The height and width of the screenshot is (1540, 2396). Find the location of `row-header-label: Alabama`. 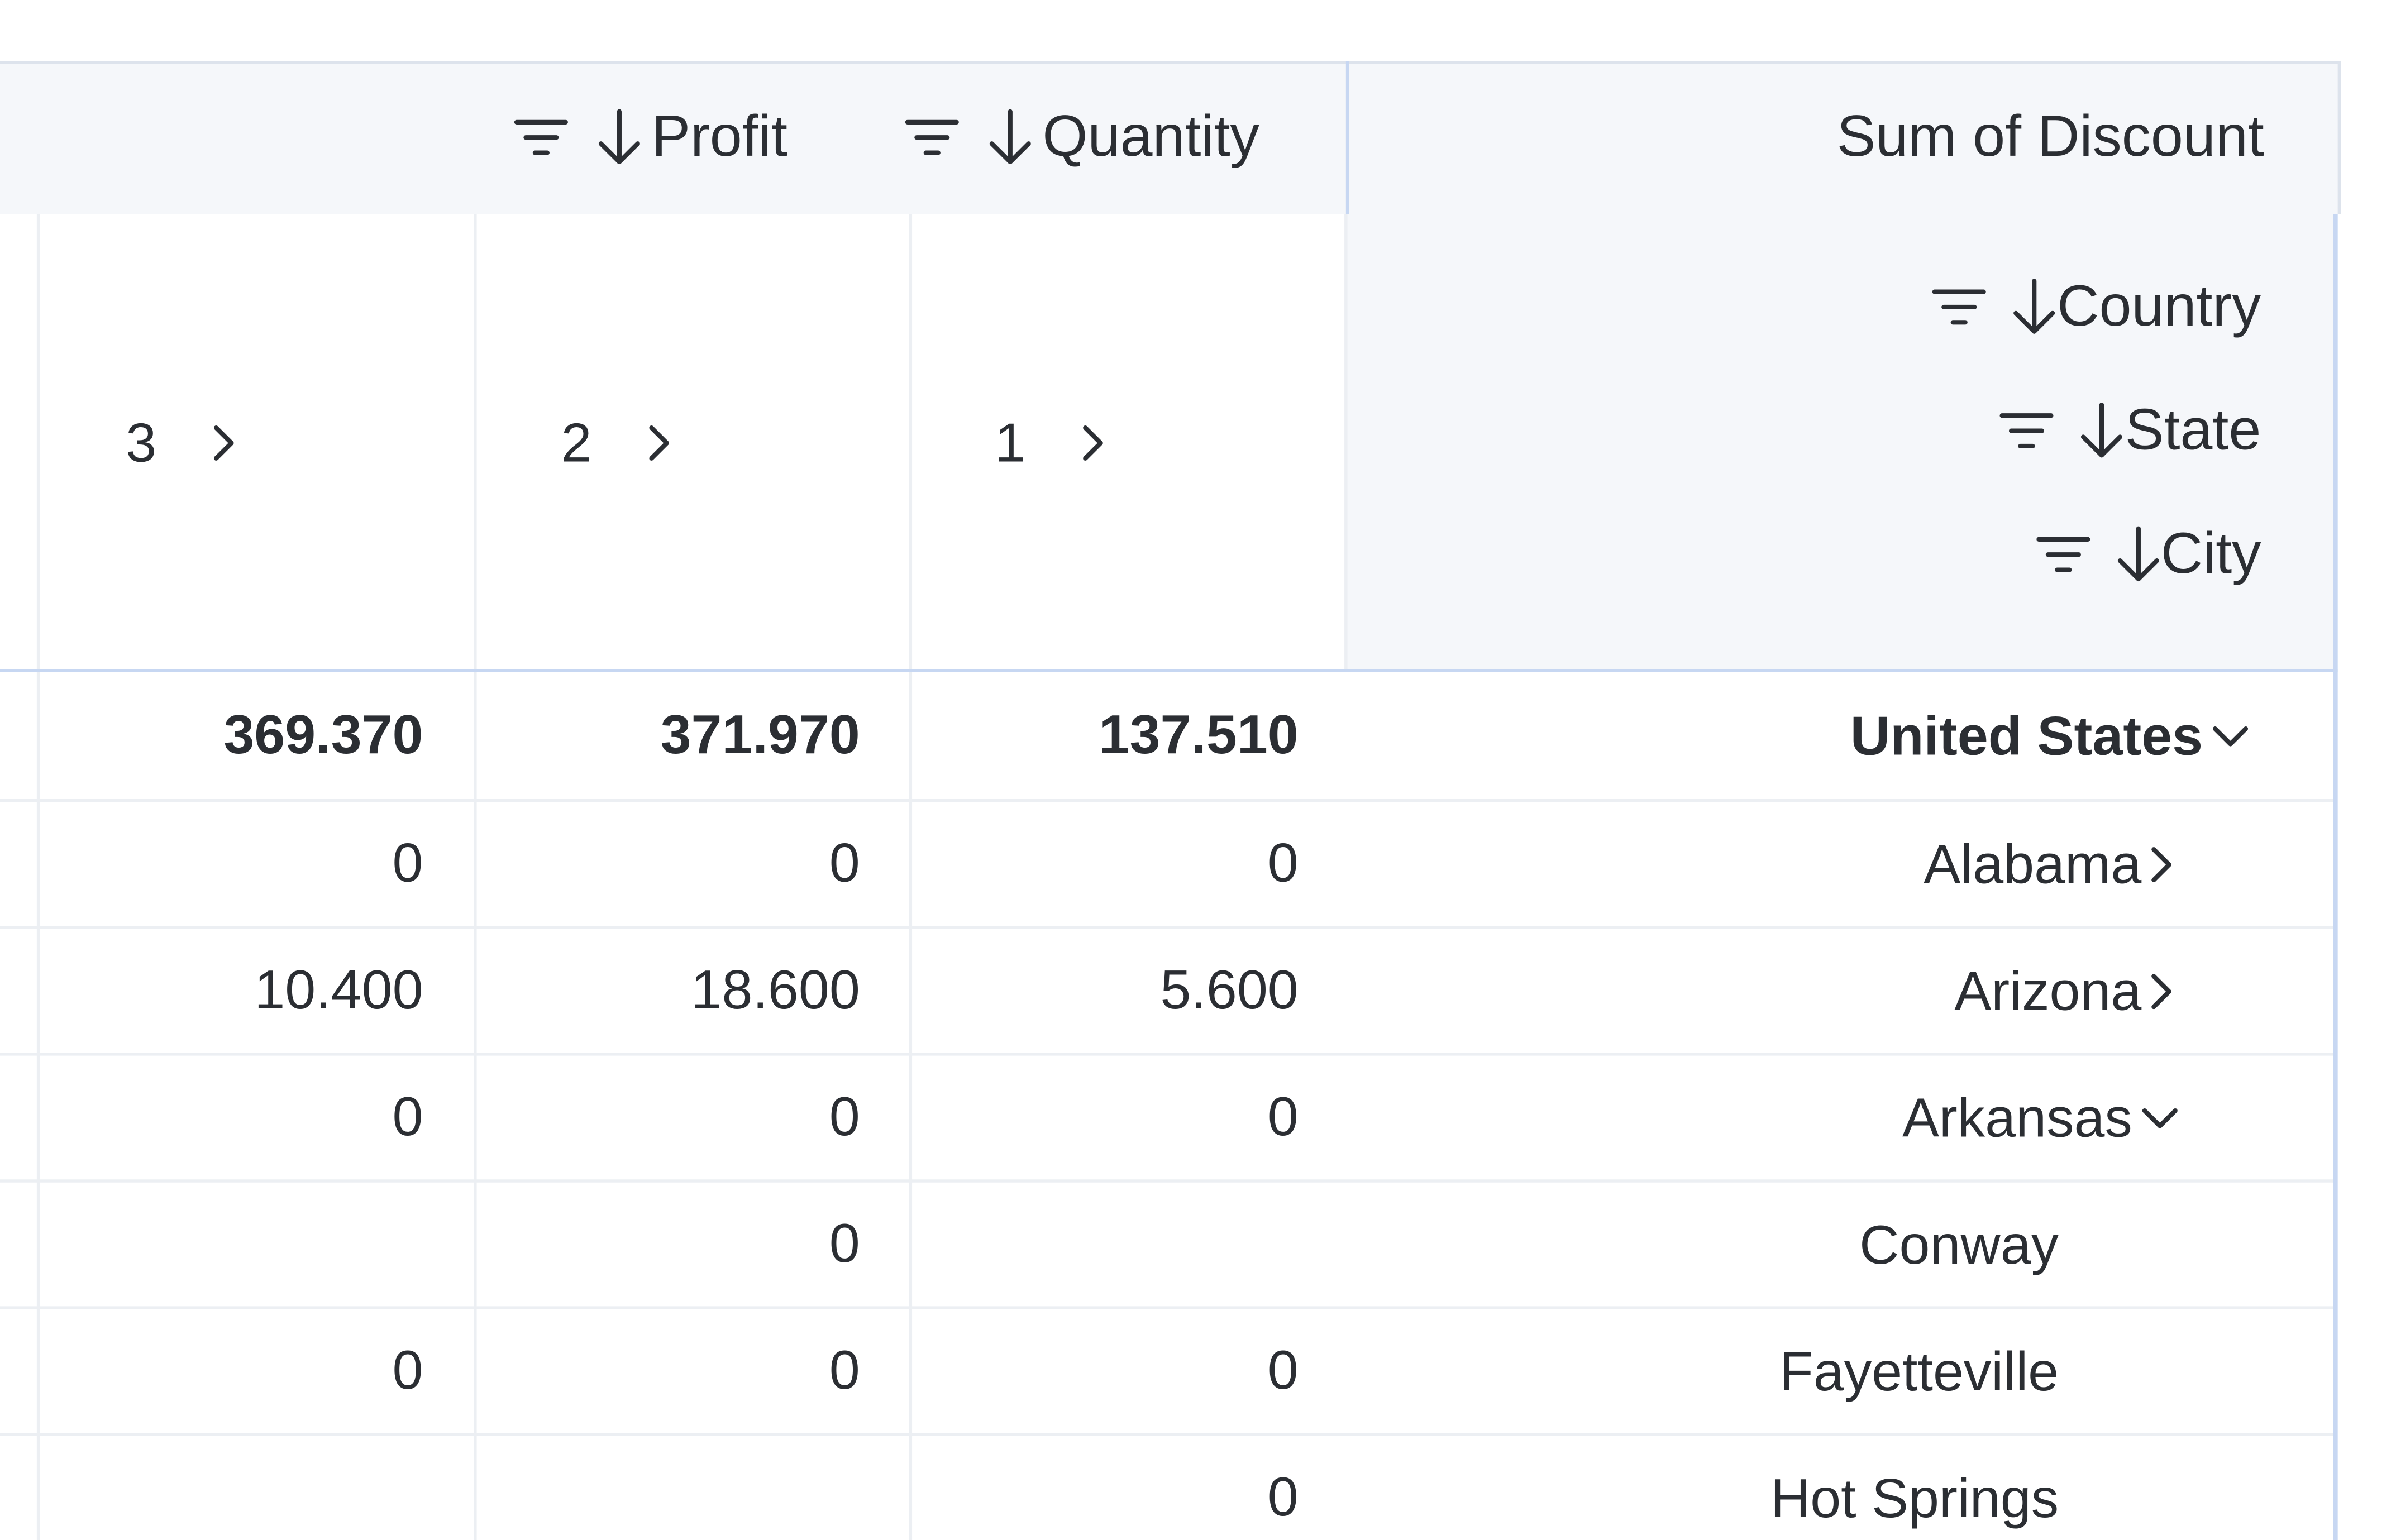

row-header-label: Alabama is located at coordinates (2033, 864).